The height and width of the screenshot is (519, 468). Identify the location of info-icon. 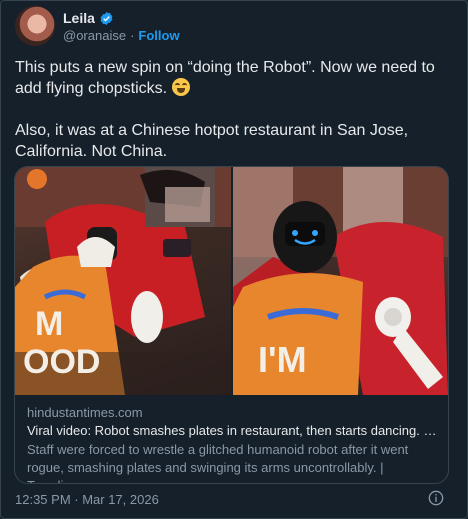
(436, 498).